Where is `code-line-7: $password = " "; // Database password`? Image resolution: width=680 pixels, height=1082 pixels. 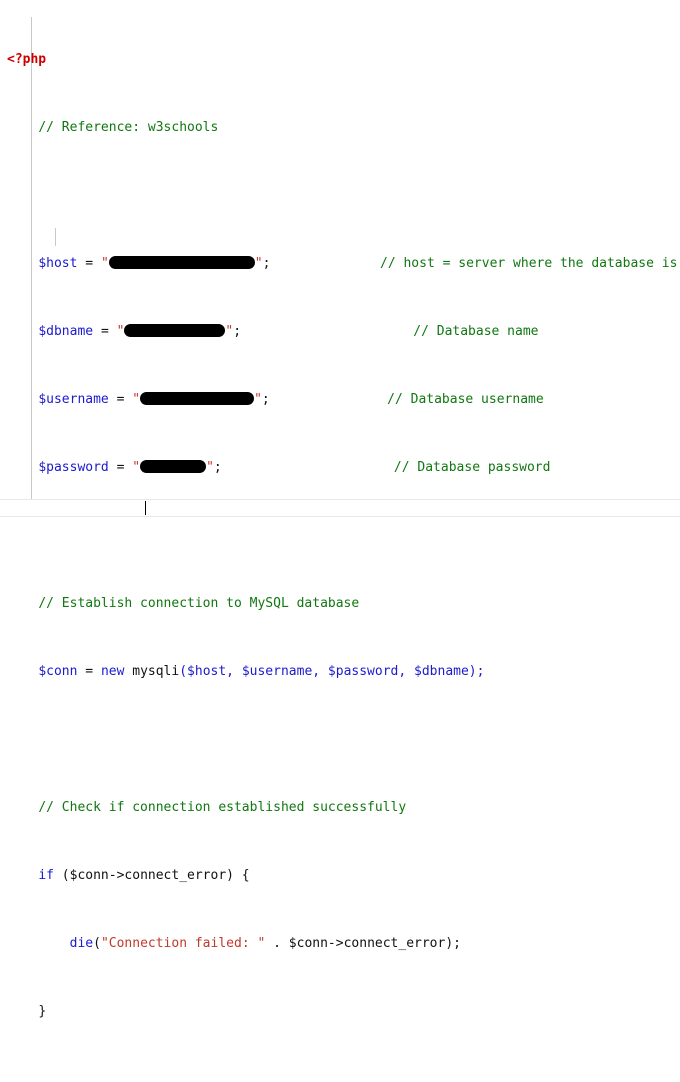
code-line-7: $password = " "; // Database password is located at coordinates (340, 467).